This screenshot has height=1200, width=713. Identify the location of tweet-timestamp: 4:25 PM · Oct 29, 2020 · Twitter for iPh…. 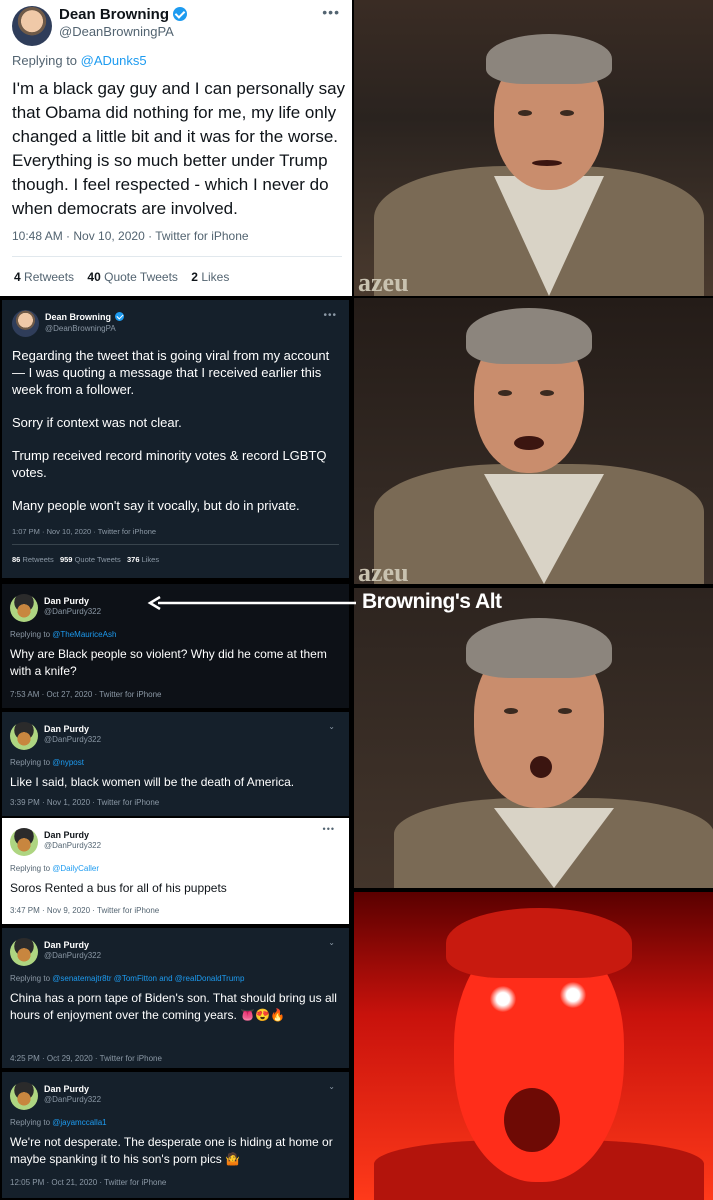
(86, 1058).